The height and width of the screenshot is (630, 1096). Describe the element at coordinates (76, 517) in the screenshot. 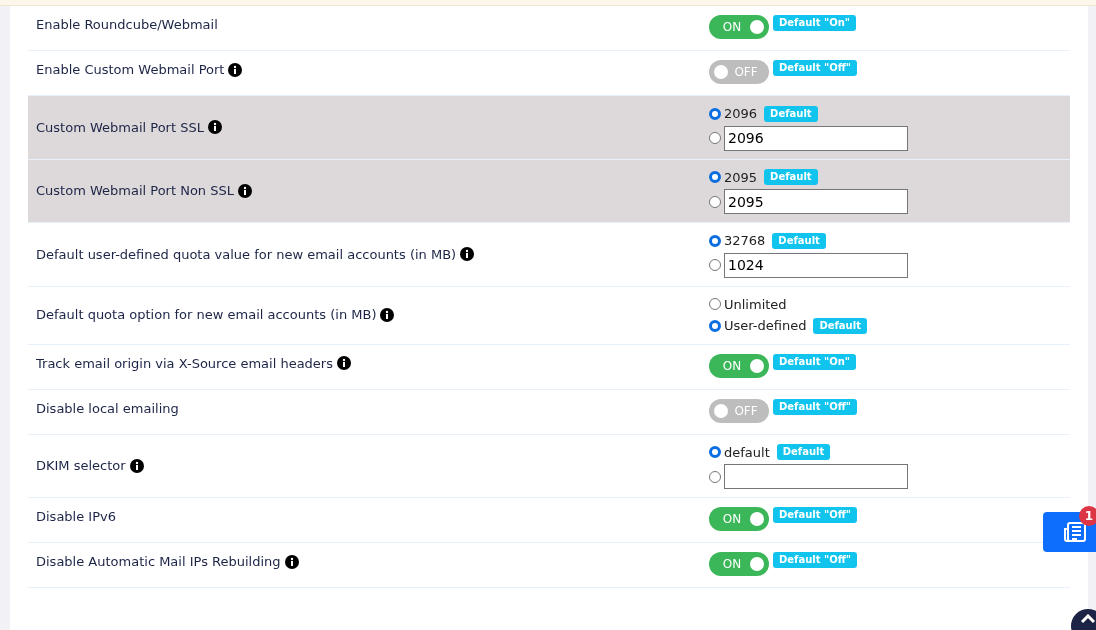

I see `setting-label: Disable IPv6` at that location.